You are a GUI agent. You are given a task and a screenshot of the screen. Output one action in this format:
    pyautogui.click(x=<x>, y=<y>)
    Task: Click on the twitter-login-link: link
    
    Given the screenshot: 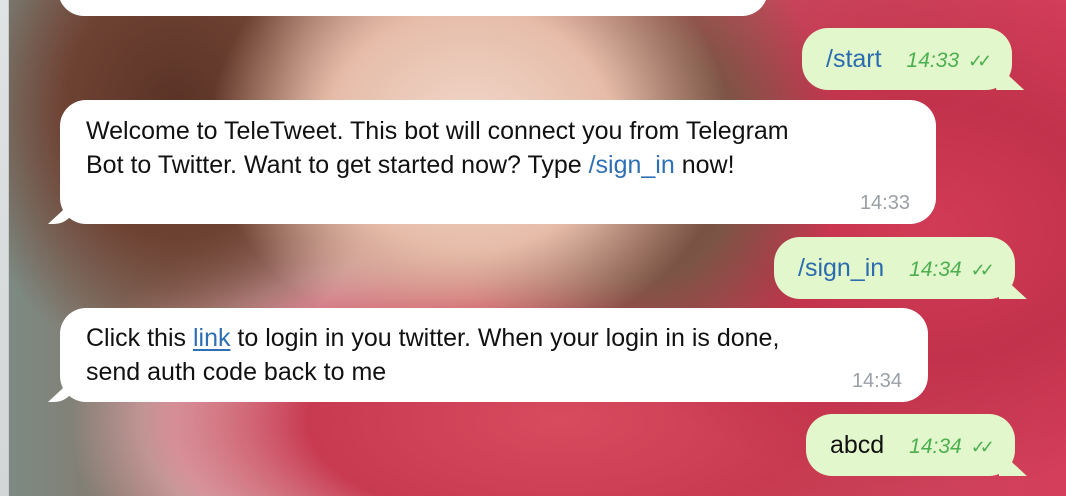 What is the action you would take?
    pyautogui.click(x=212, y=338)
    